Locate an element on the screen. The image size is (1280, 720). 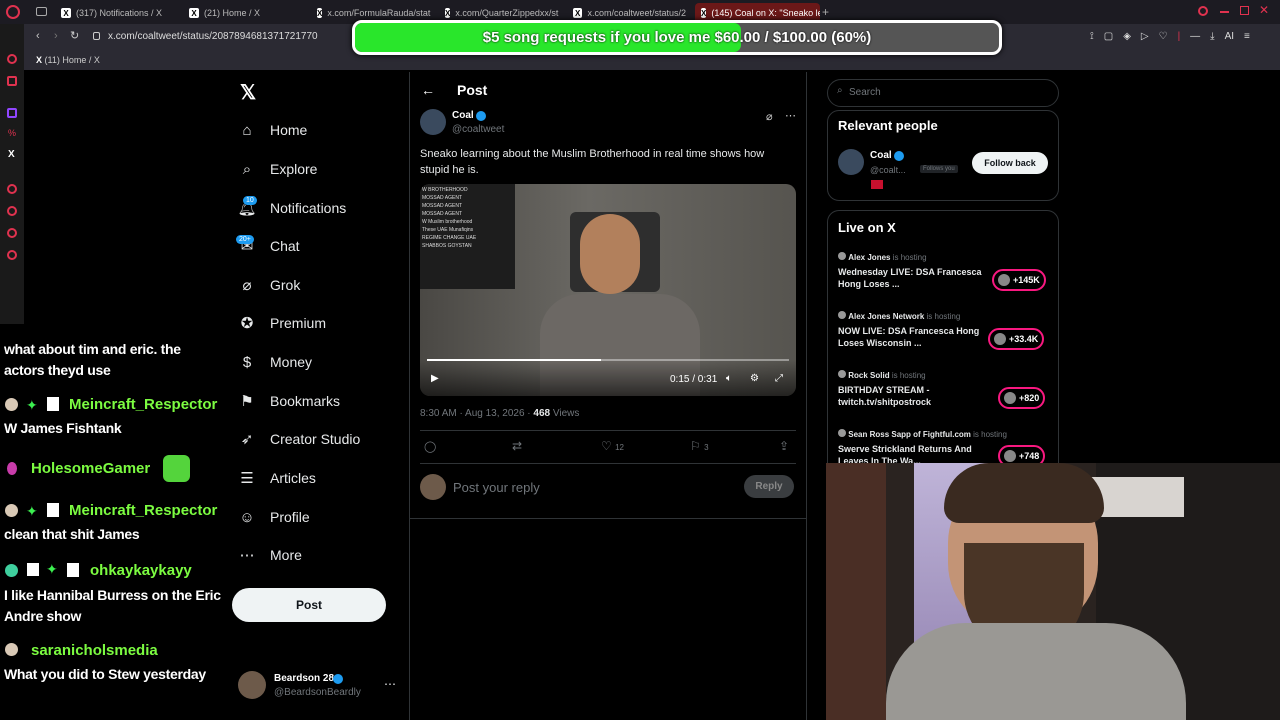
instagram-icon is located at coordinates (12, 81).